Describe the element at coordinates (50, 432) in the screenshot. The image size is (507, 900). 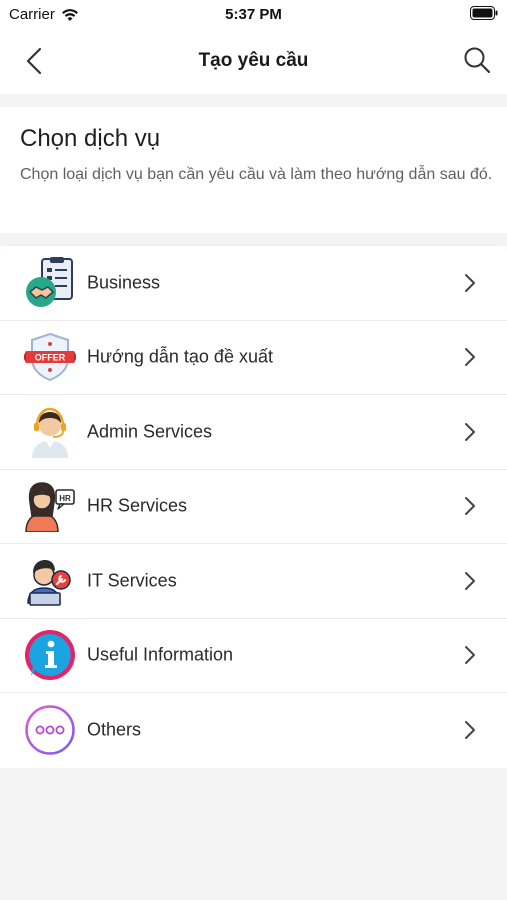
I see `headset-agent-icon` at that location.